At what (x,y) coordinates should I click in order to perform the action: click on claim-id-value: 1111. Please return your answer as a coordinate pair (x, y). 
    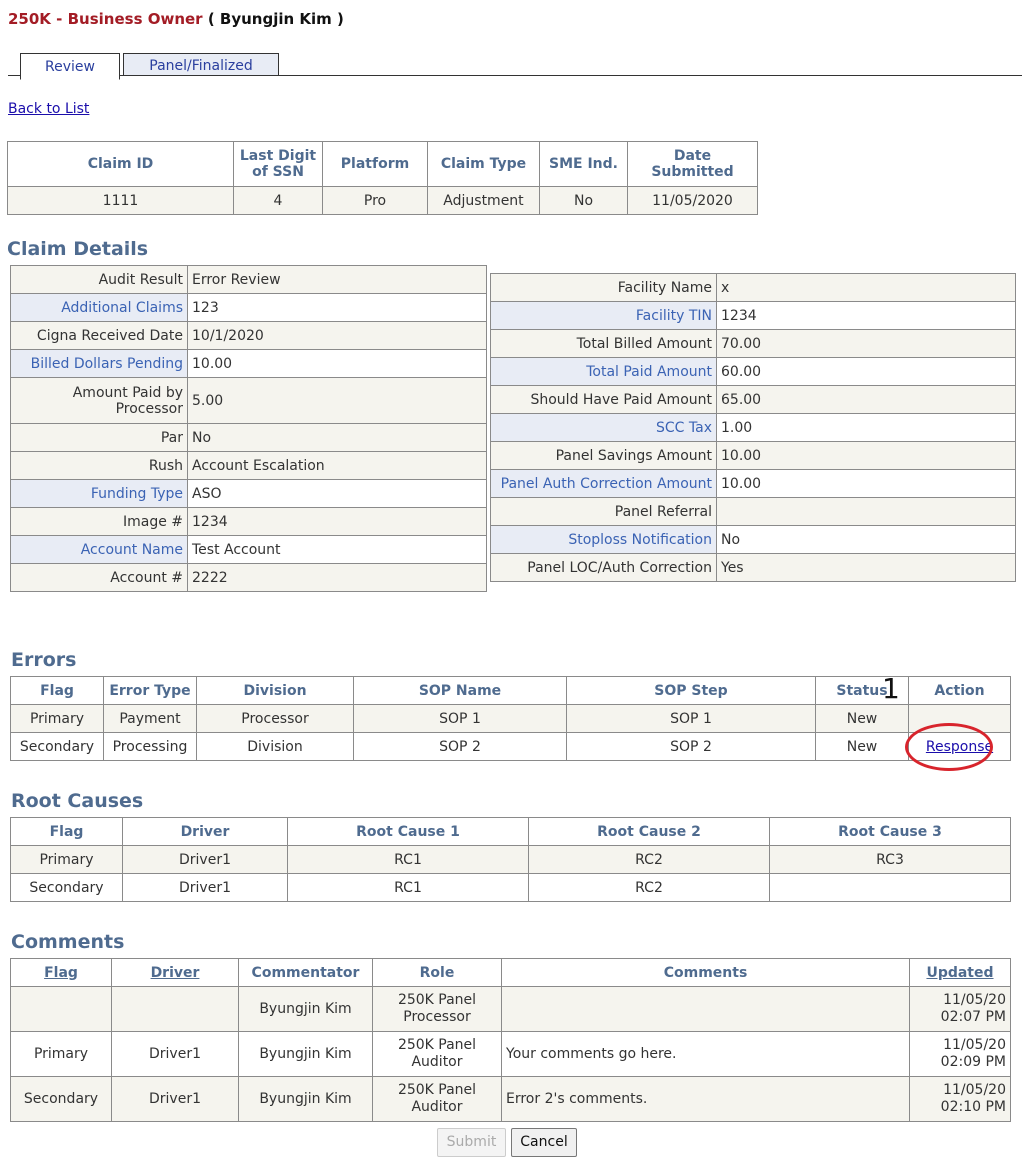
    Looking at the image, I should click on (120, 200).